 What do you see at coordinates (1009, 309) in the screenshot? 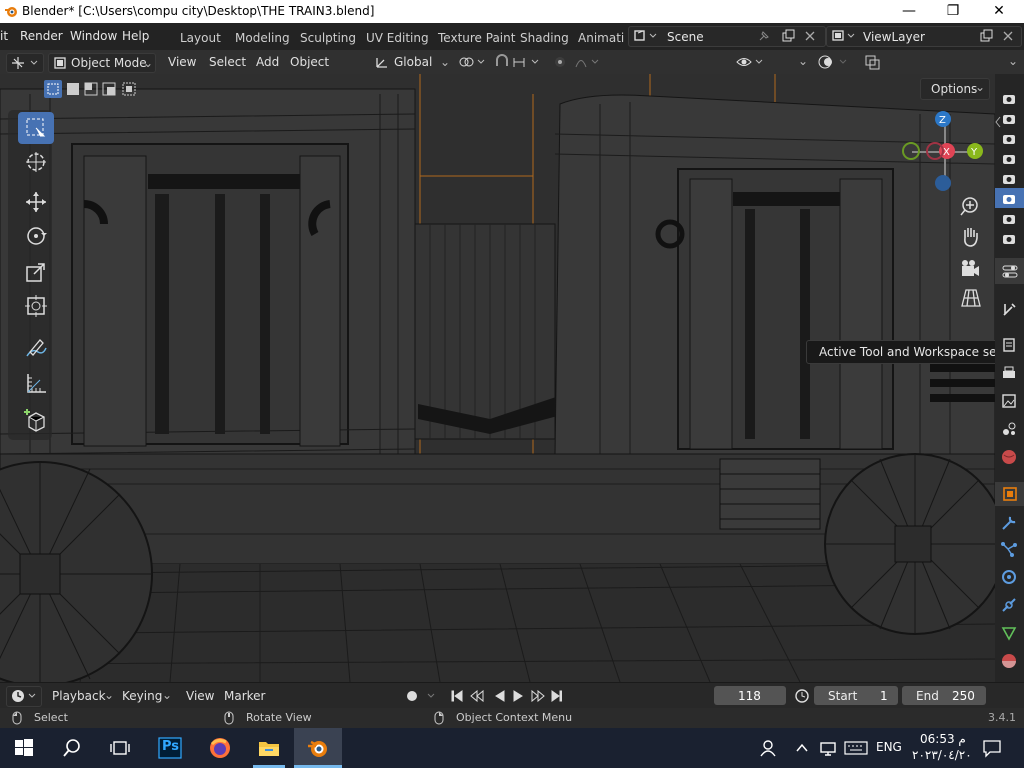
I see `wrench-screwdriver-icon` at bounding box center [1009, 309].